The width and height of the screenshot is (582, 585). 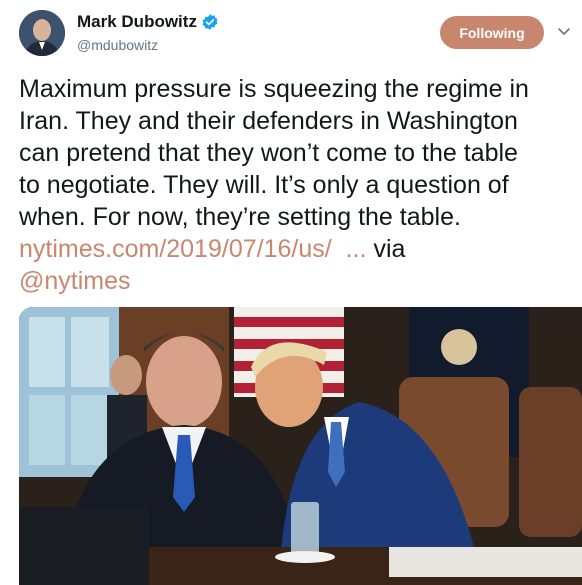 What do you see at coordinates (210, 22) in the screenshot?
I see `verified-badge-icon` at bounding box center [210, 22].